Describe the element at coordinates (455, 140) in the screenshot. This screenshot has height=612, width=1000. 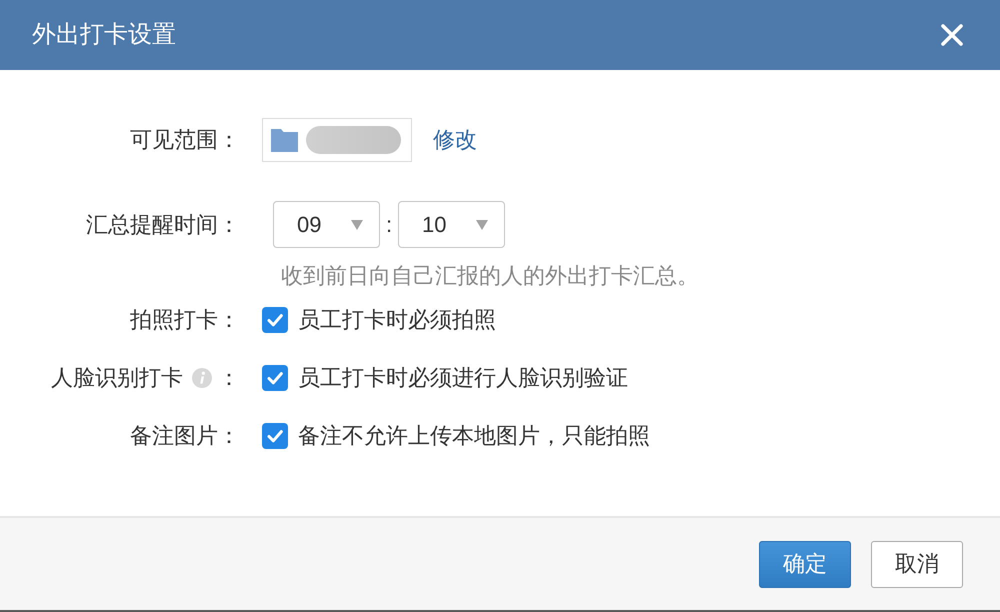
I see `edit-link: 修改` at that location.